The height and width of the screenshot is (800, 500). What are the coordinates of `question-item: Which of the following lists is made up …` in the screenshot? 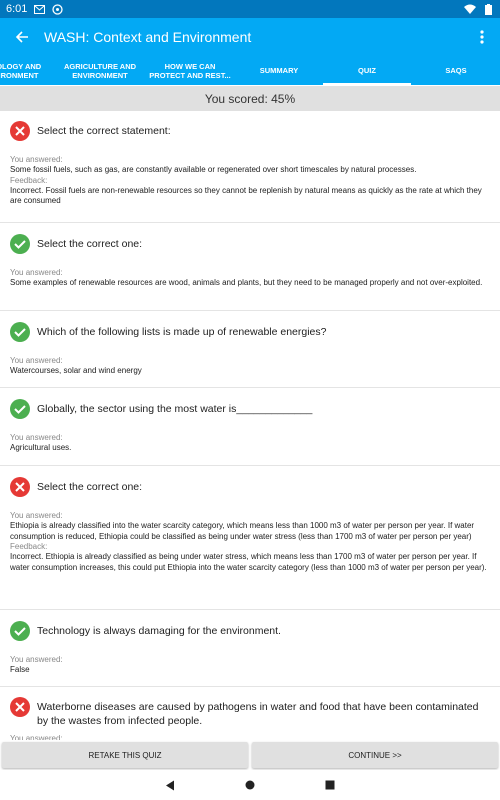 It's located at (250, 349).